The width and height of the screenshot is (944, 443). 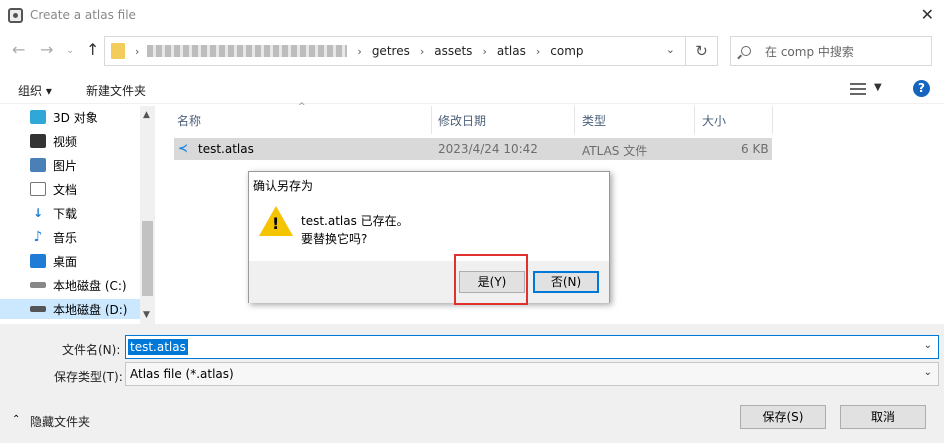 I want to click on highlight-box, so click(x=491, y=279).